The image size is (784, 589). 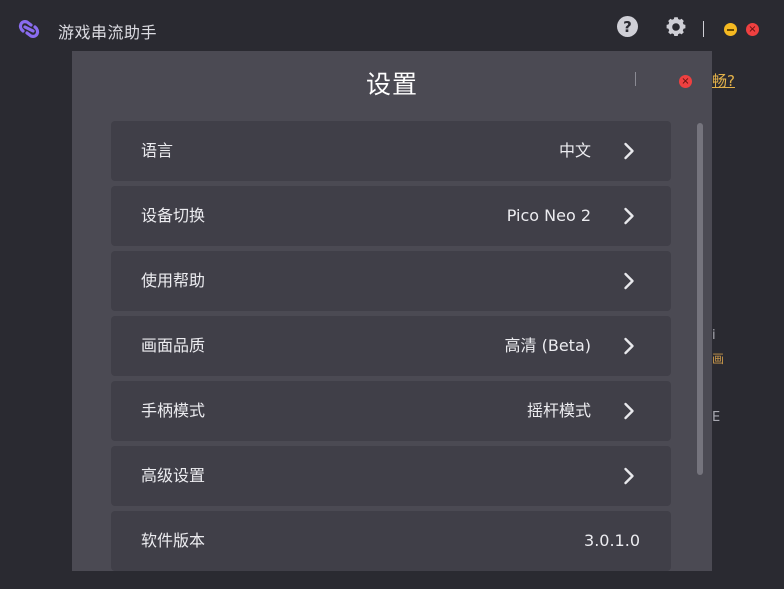 What do you see at coordinates (108, 32) in the screenshot?
I see `app-title: 游戏串流助手` at bounding box center [108, 32].